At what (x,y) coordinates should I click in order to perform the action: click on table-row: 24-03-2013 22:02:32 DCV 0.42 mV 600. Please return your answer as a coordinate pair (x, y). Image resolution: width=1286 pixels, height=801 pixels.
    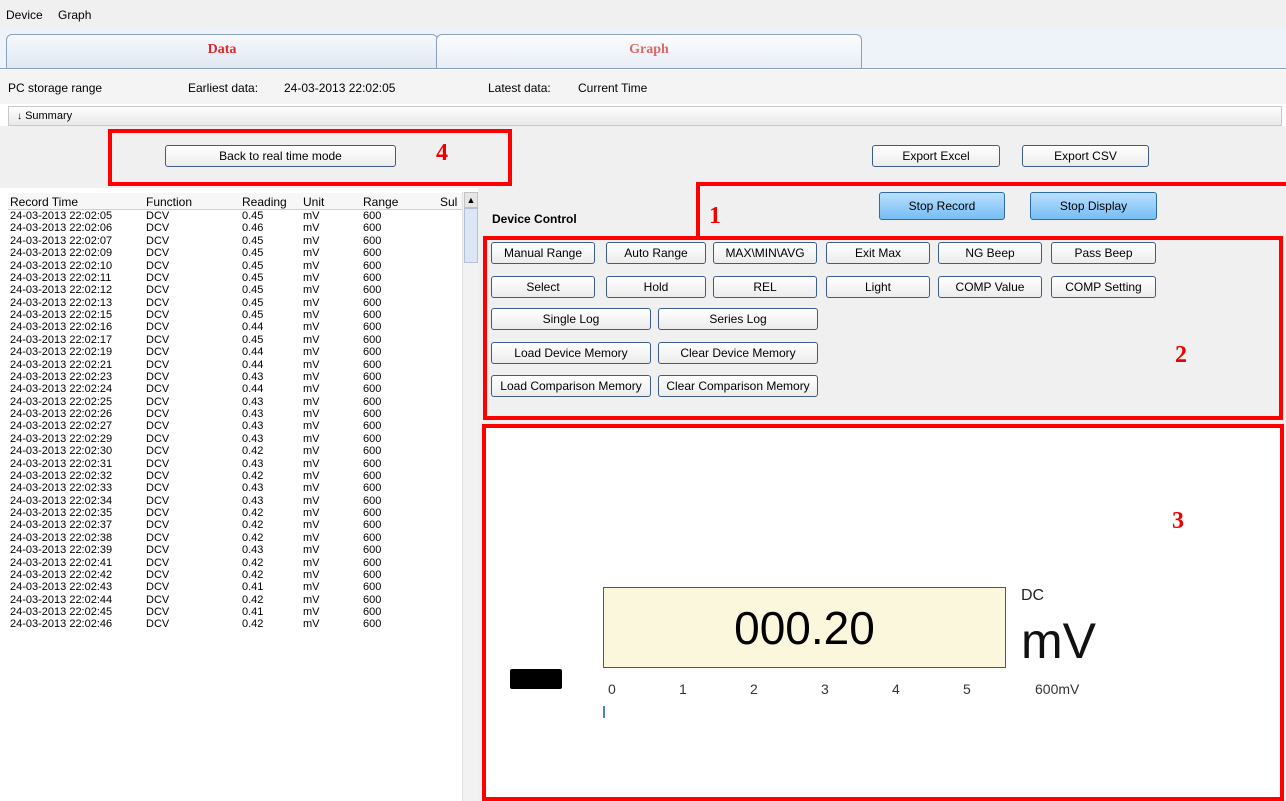
    Looking at the image, I should click on (235, 476).